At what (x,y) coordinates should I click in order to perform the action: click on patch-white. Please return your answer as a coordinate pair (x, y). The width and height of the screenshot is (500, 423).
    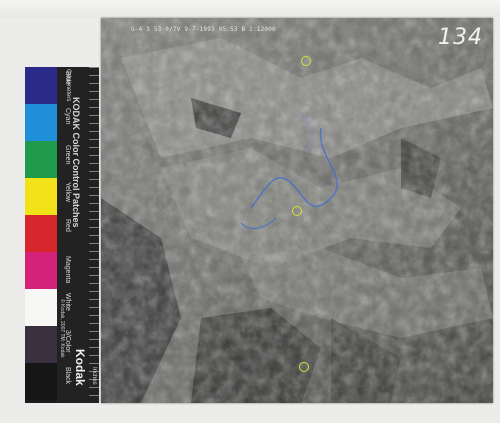
    Looking at the image, I should click on (41, 307).